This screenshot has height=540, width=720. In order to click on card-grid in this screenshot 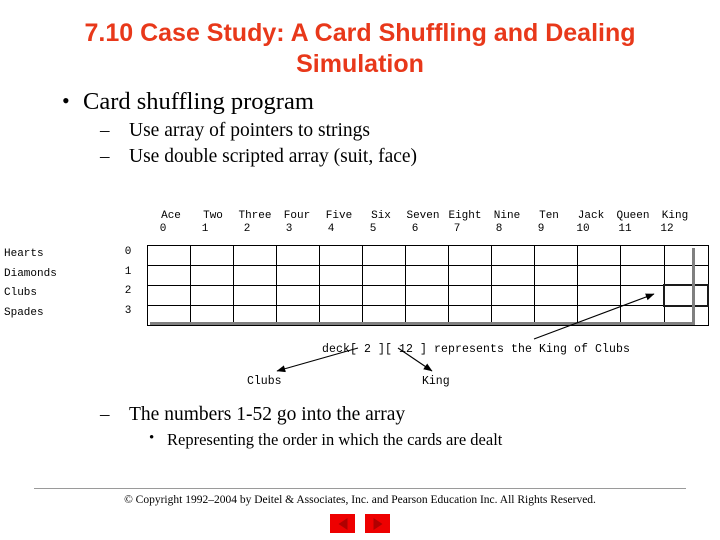, I will do `click(428, 285)`.